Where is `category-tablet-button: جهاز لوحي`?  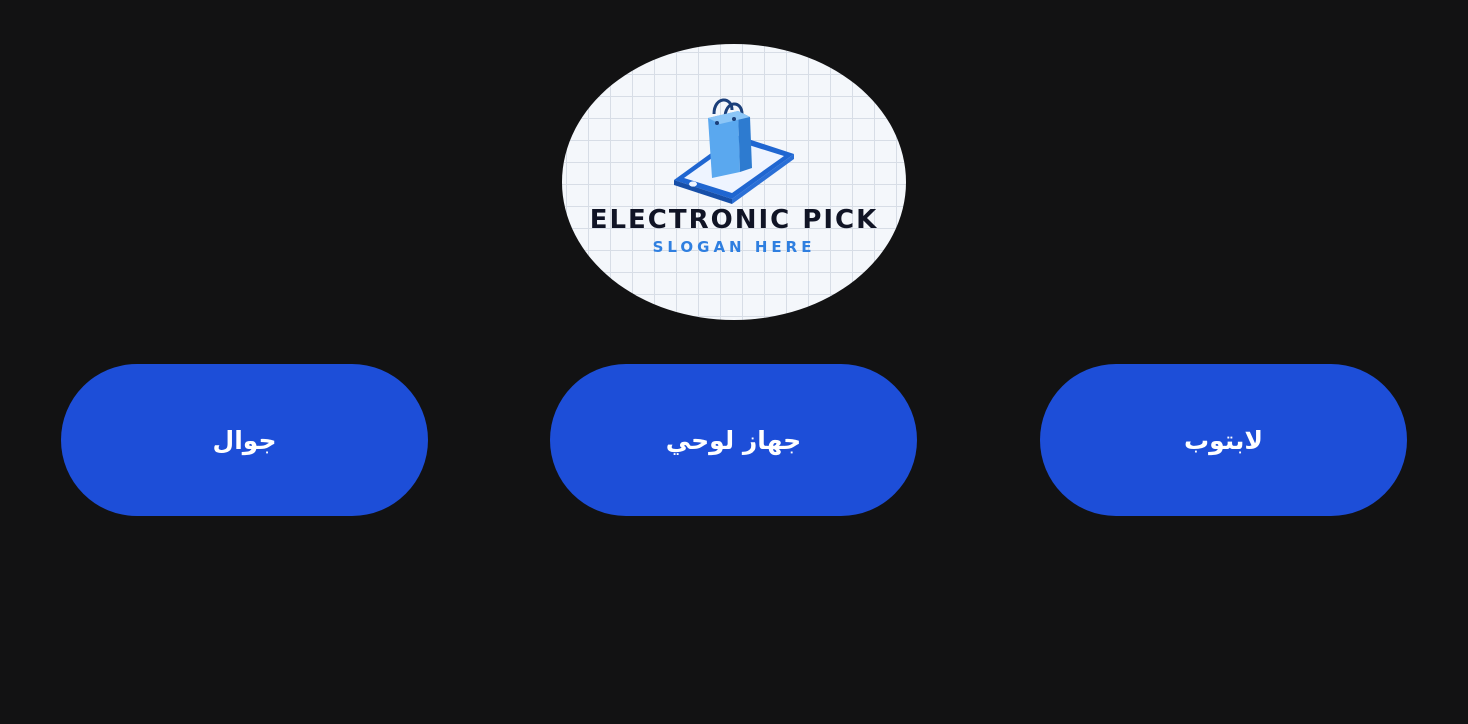 category-tablet-button: جهاز لوحي is located at coordinates (733, 440).